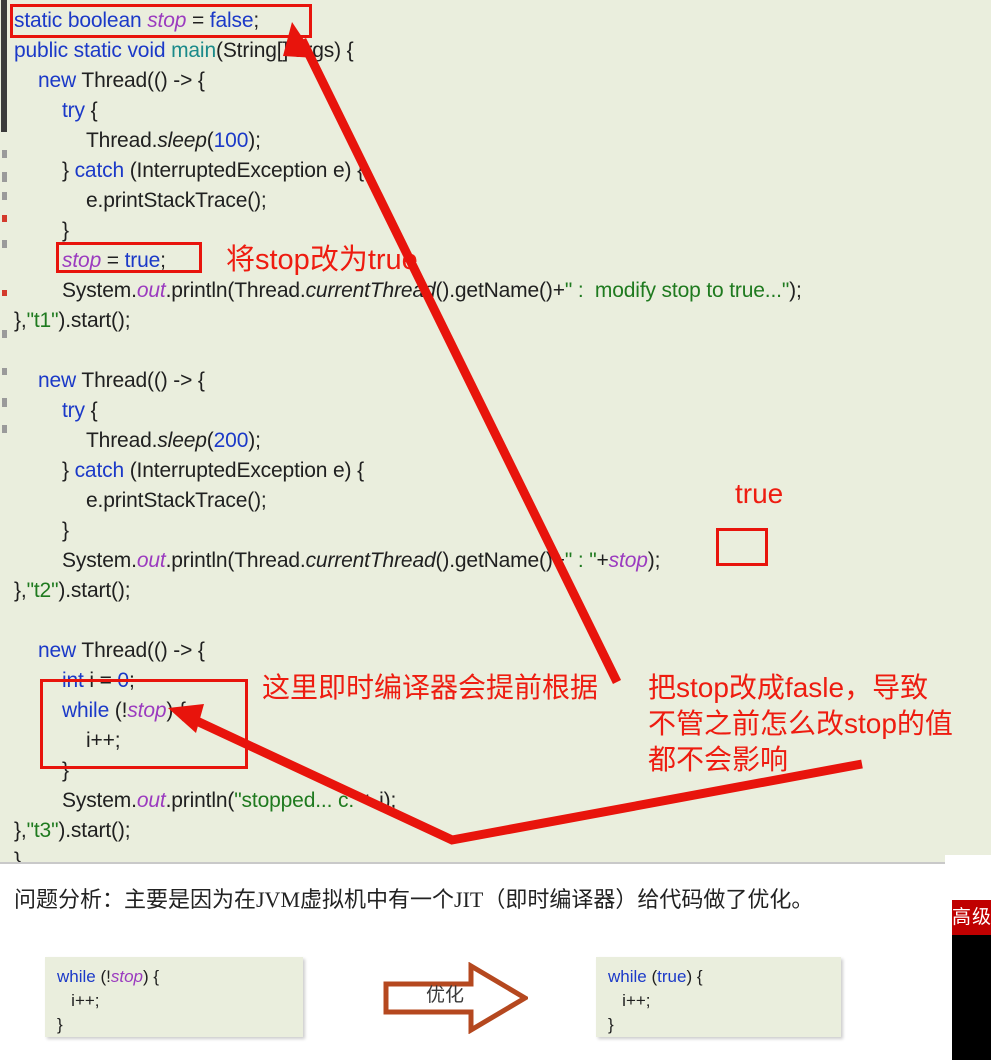 The height and width of the screenshot is (1062, 991). I want to click on code-token: false, so click(231, 20).